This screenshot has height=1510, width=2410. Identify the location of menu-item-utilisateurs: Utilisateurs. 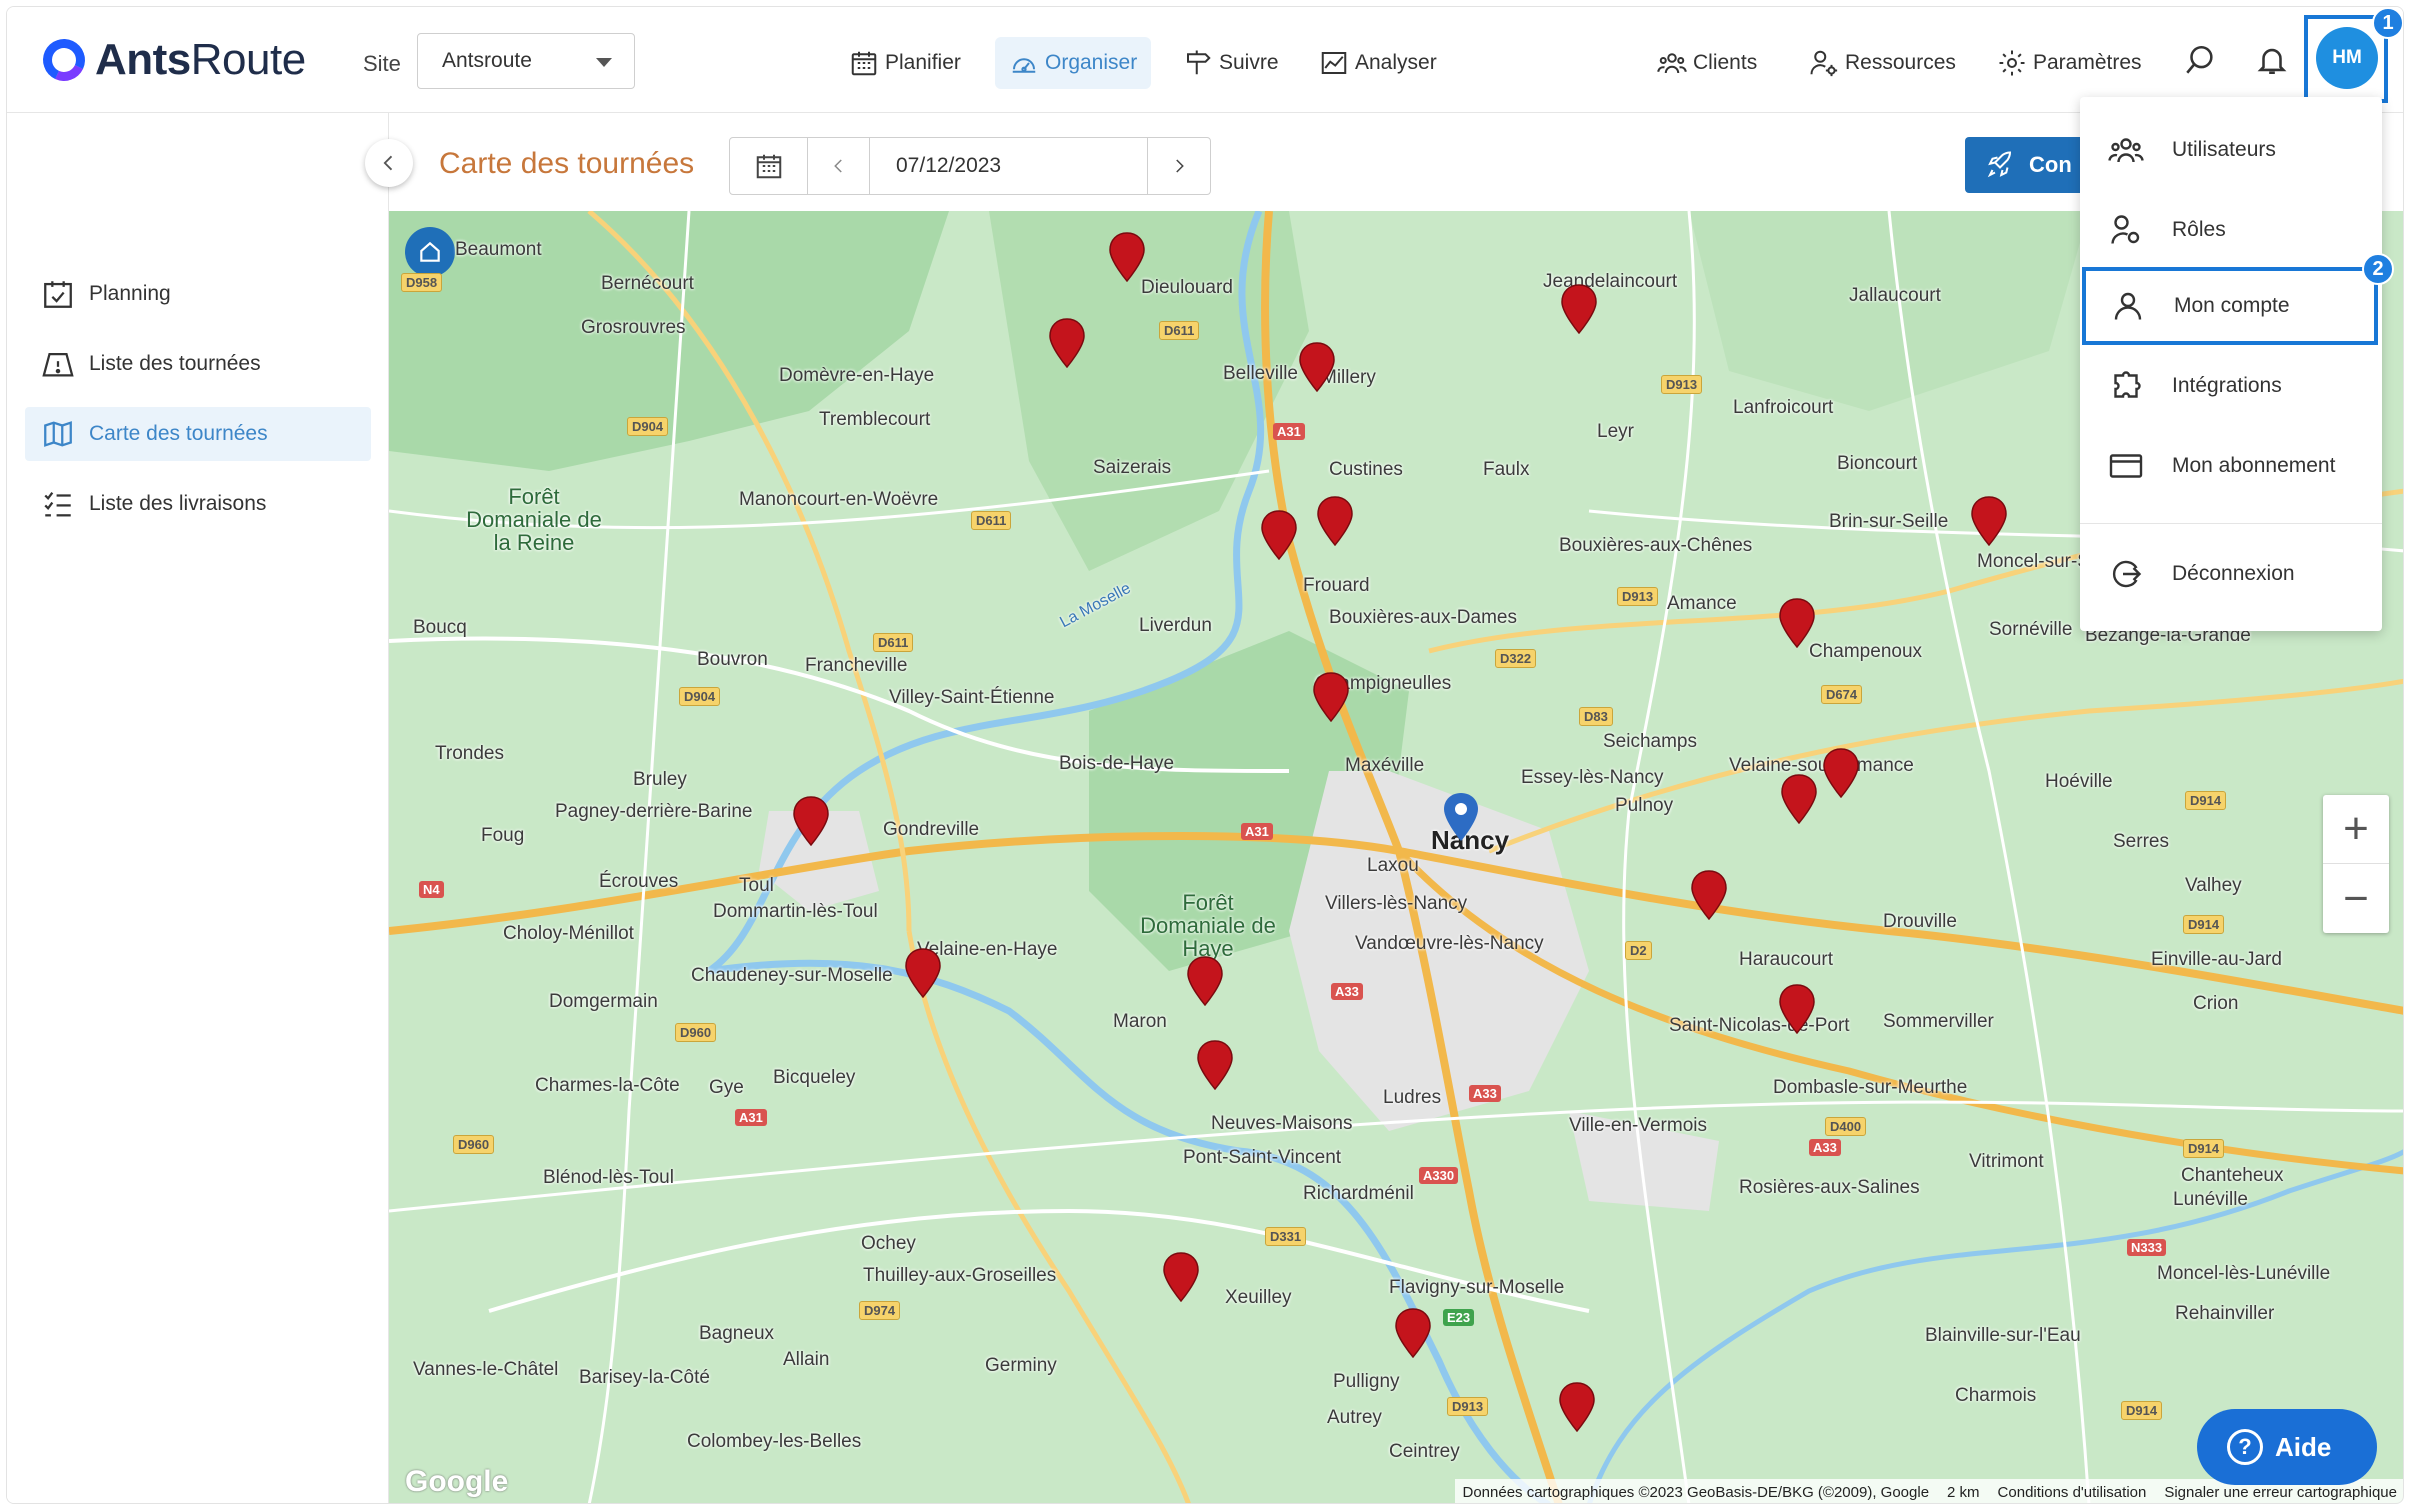
(2231, 150).